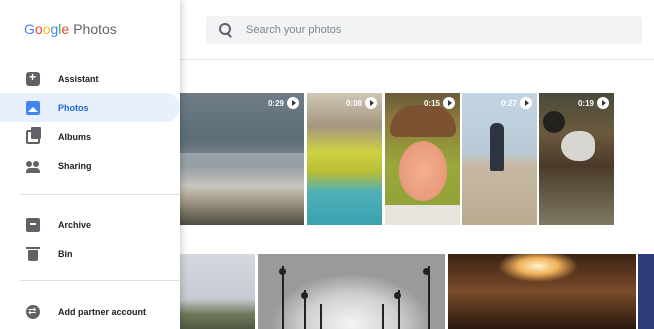 This screenshot has width=654, height=329. I want to click on photo-trampoline-video: 0:08, so click(344, 159).